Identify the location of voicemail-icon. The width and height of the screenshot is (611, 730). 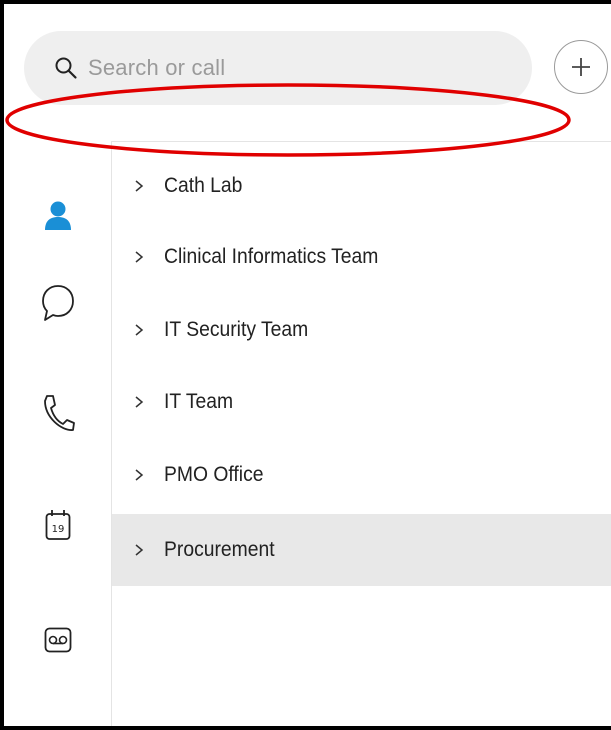
(57, 640).